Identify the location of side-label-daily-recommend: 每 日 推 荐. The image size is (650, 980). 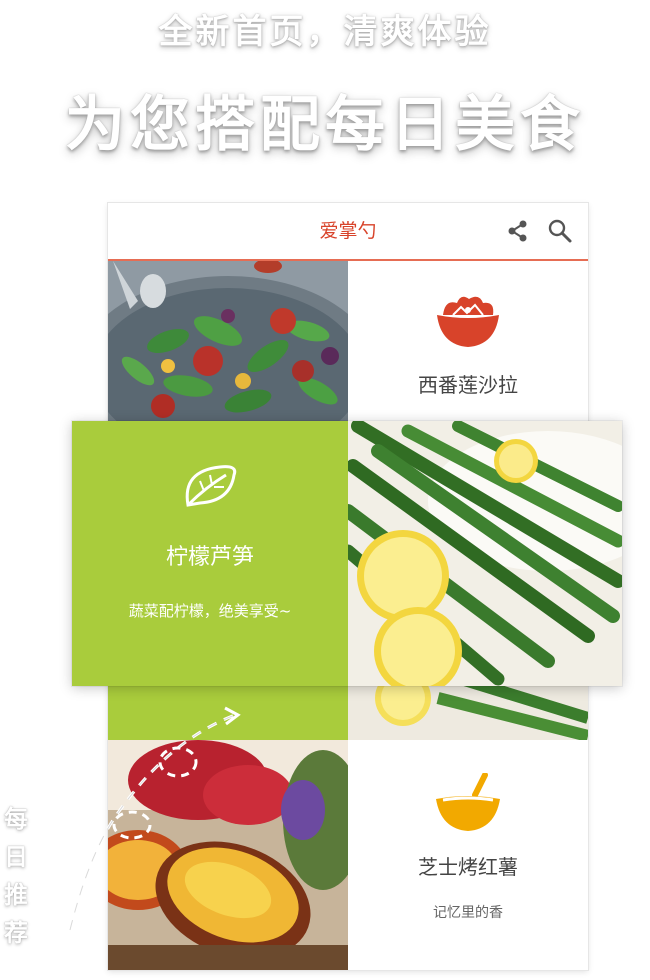
(28, 876).